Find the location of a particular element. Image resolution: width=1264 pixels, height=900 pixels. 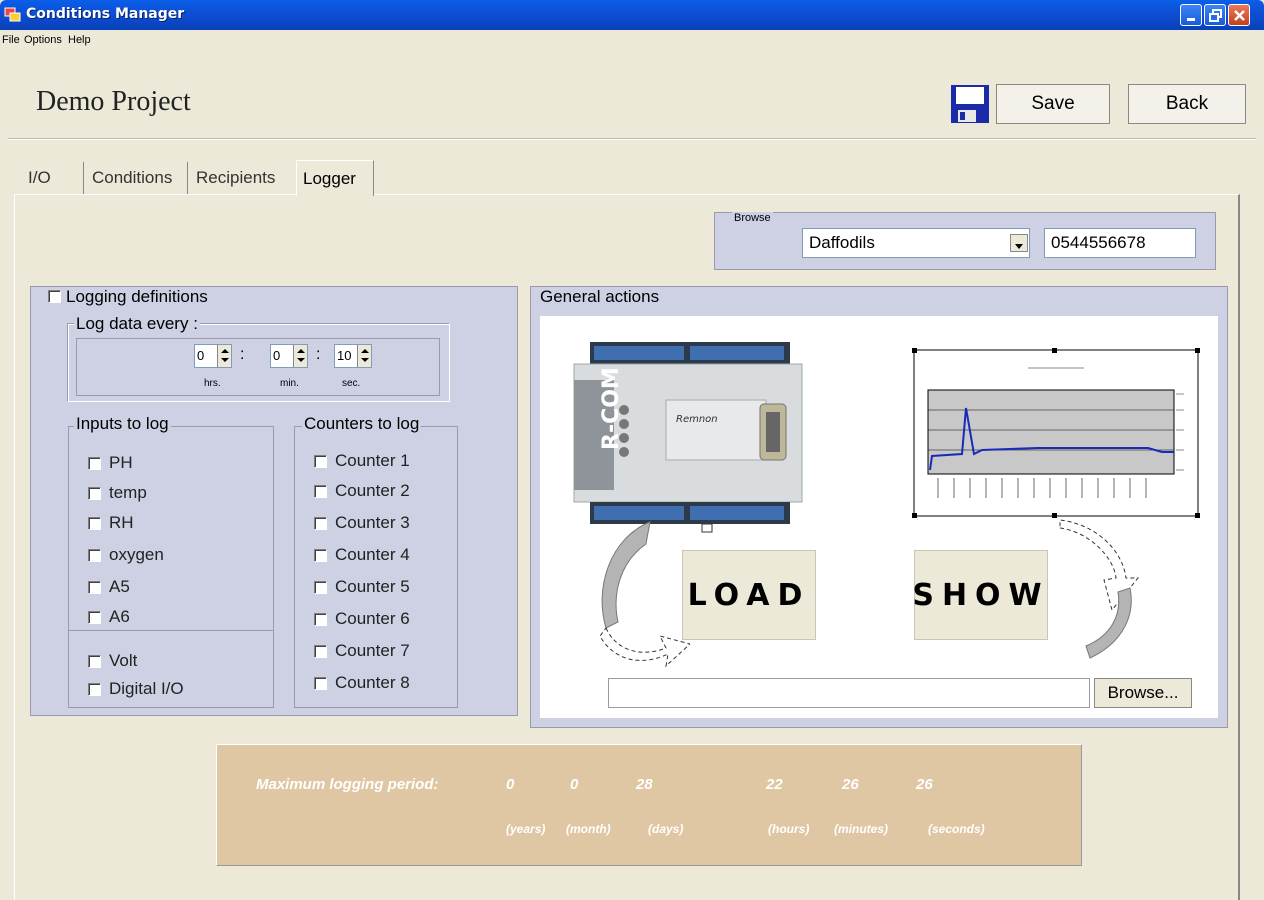

max-minutes-value: 26 is located at coordinates (850, 784).